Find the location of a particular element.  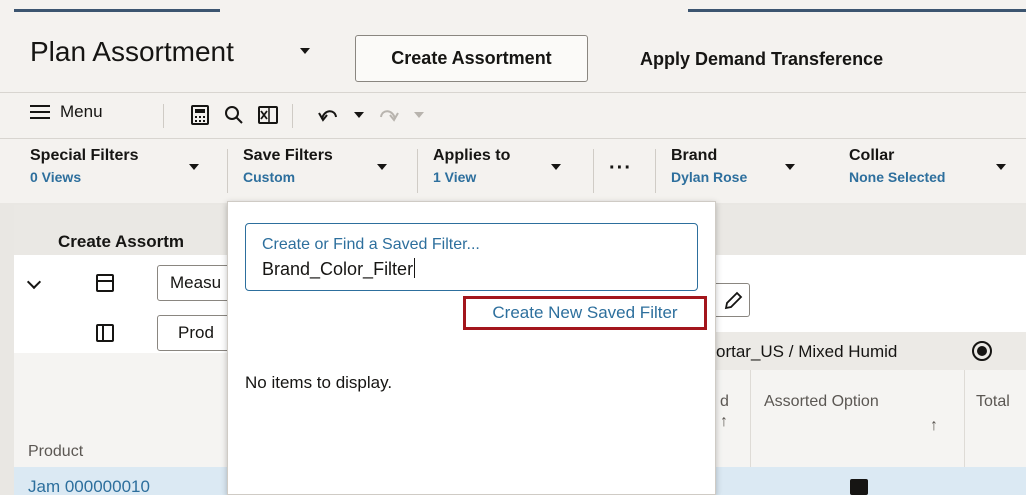

search-value: Brand_Color_Filter is located at coordinates (339, 269).